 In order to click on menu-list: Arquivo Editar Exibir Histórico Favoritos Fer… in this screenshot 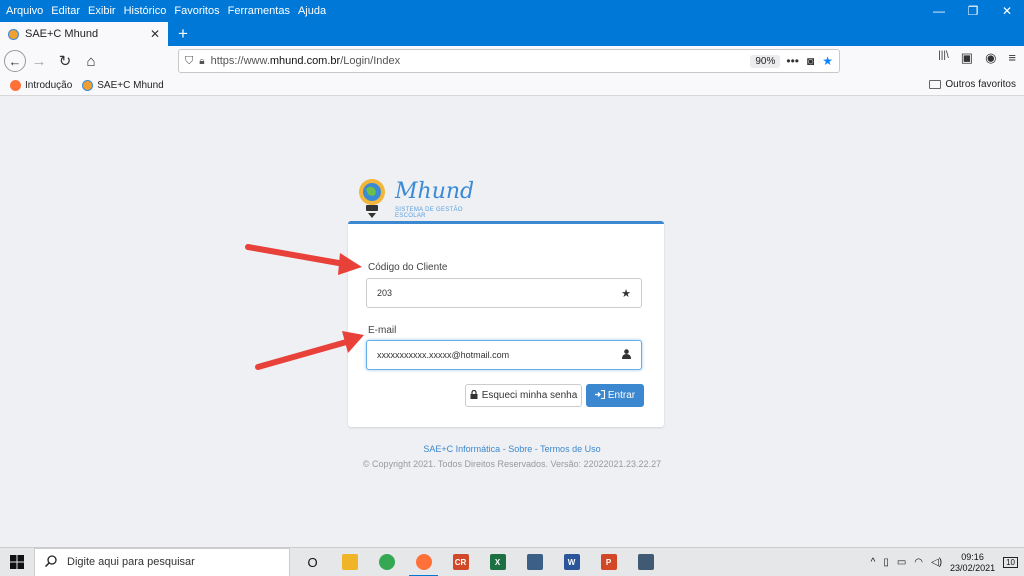, I will do `click(163, 11)`.